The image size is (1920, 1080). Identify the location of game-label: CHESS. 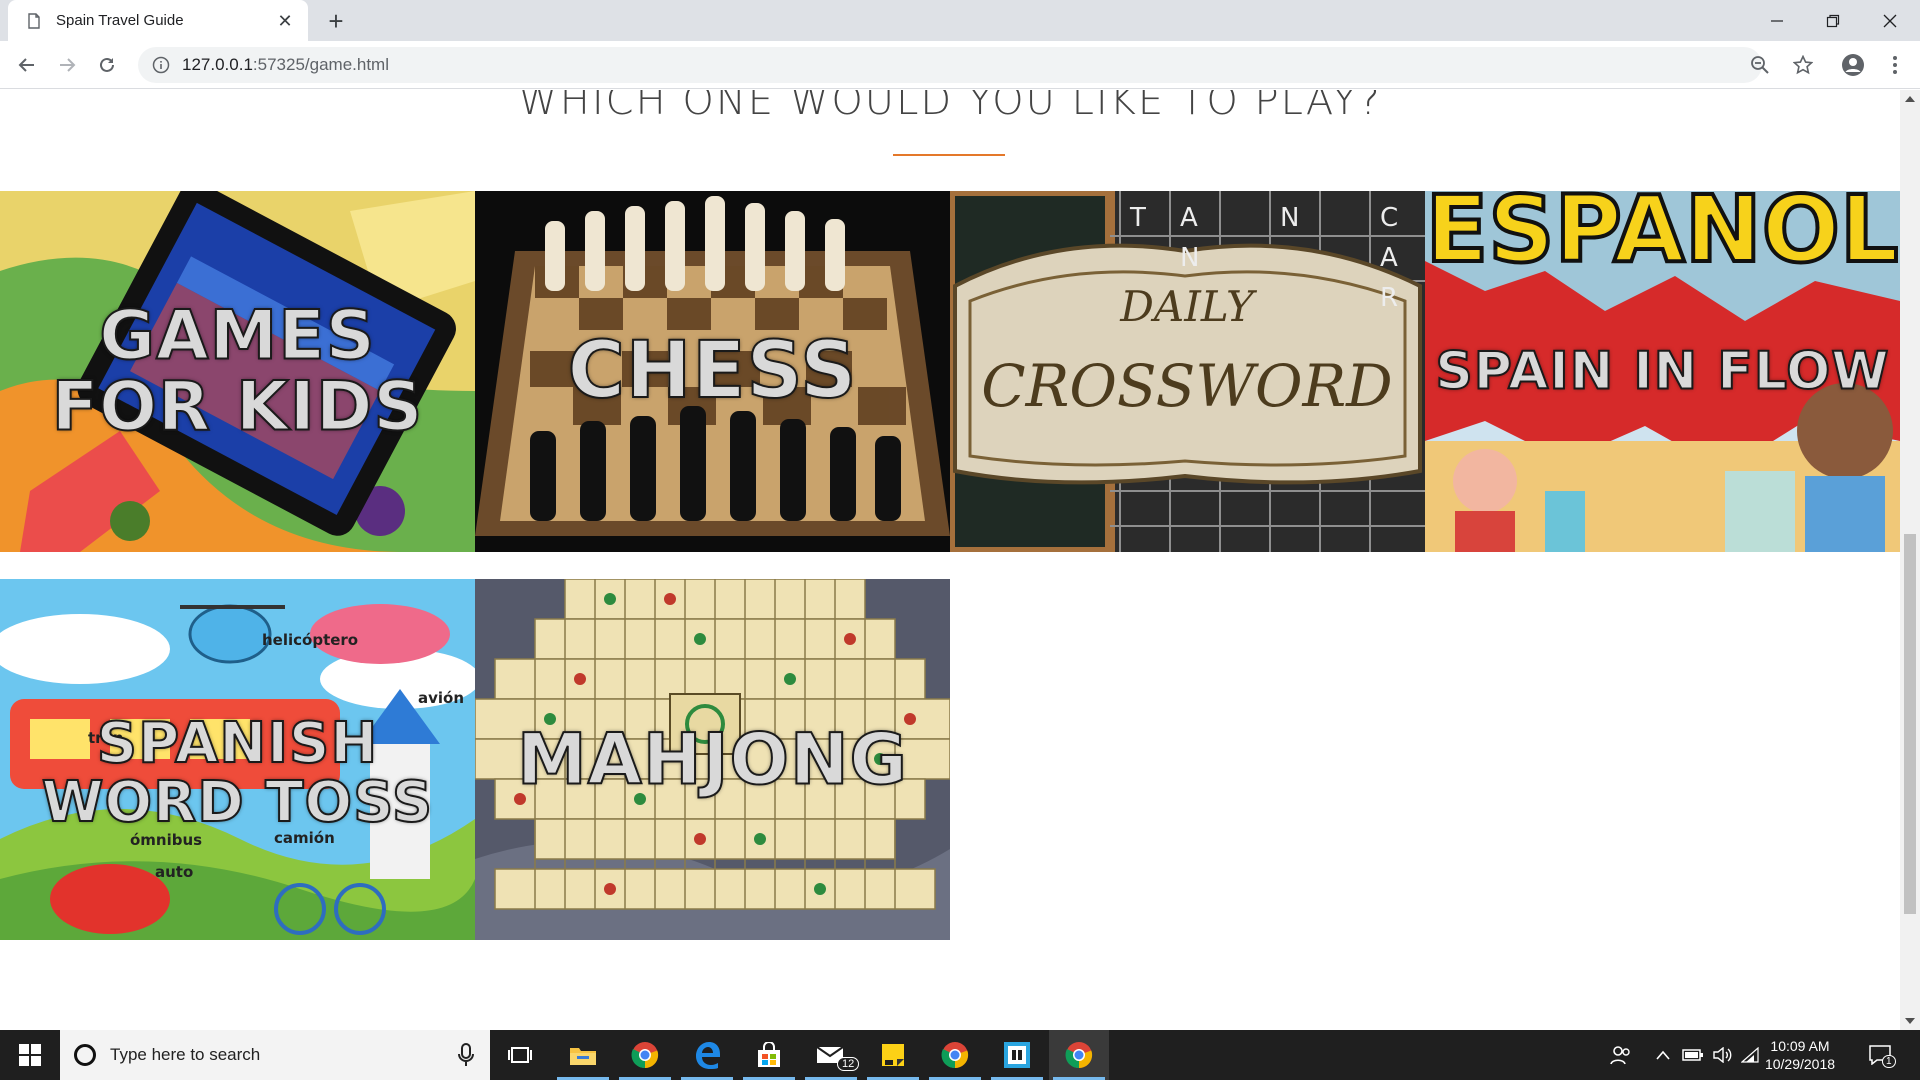
(712, 371).